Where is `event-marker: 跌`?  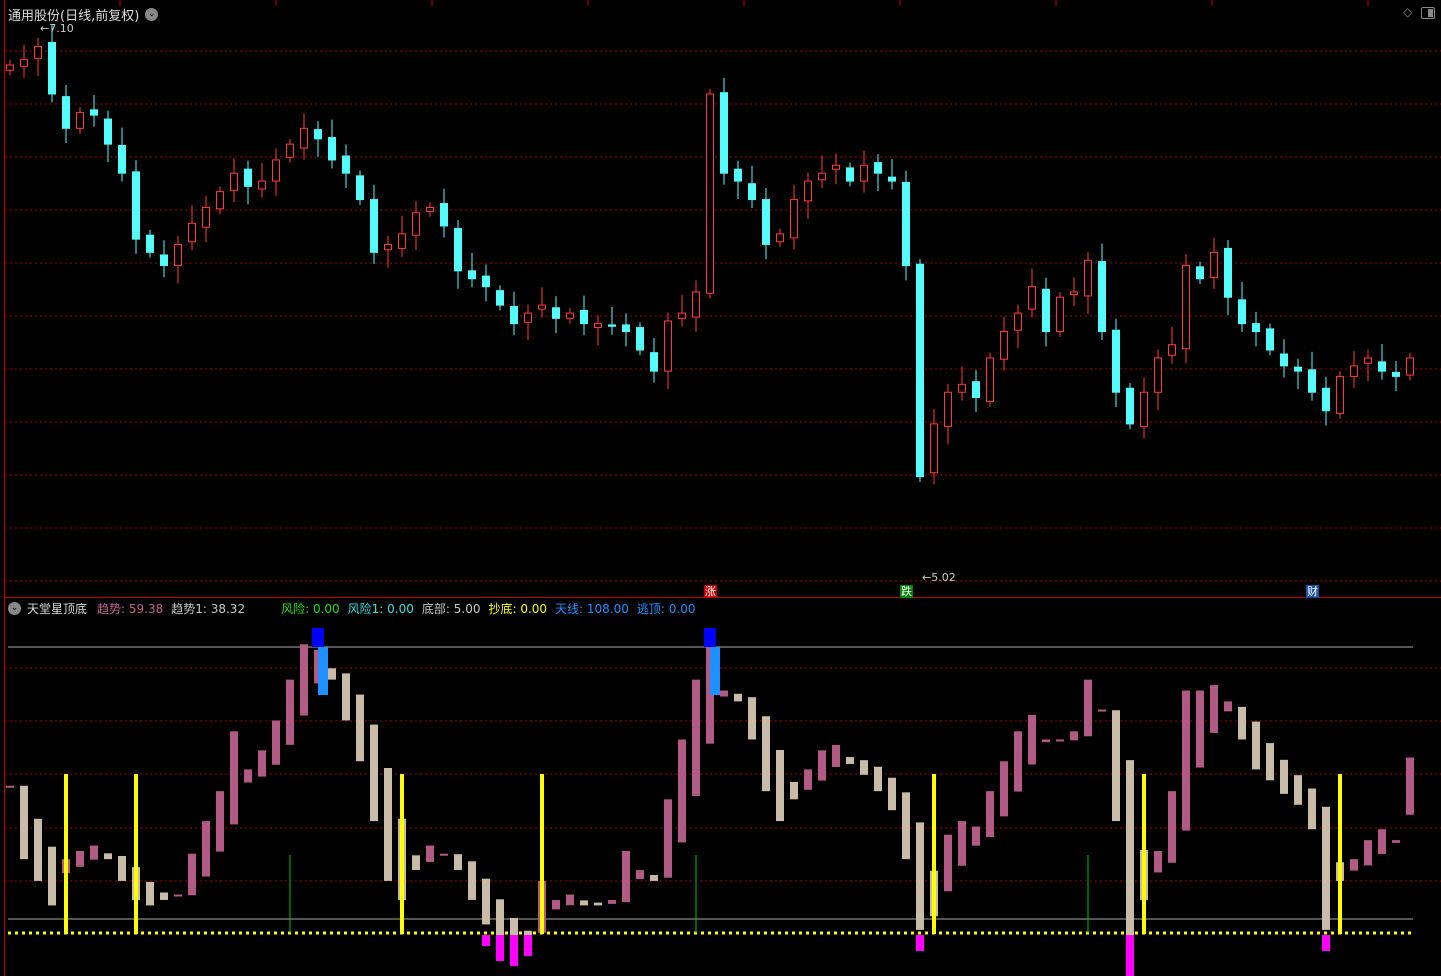 event-marker: 跌 is located at coordinates (906, 591).